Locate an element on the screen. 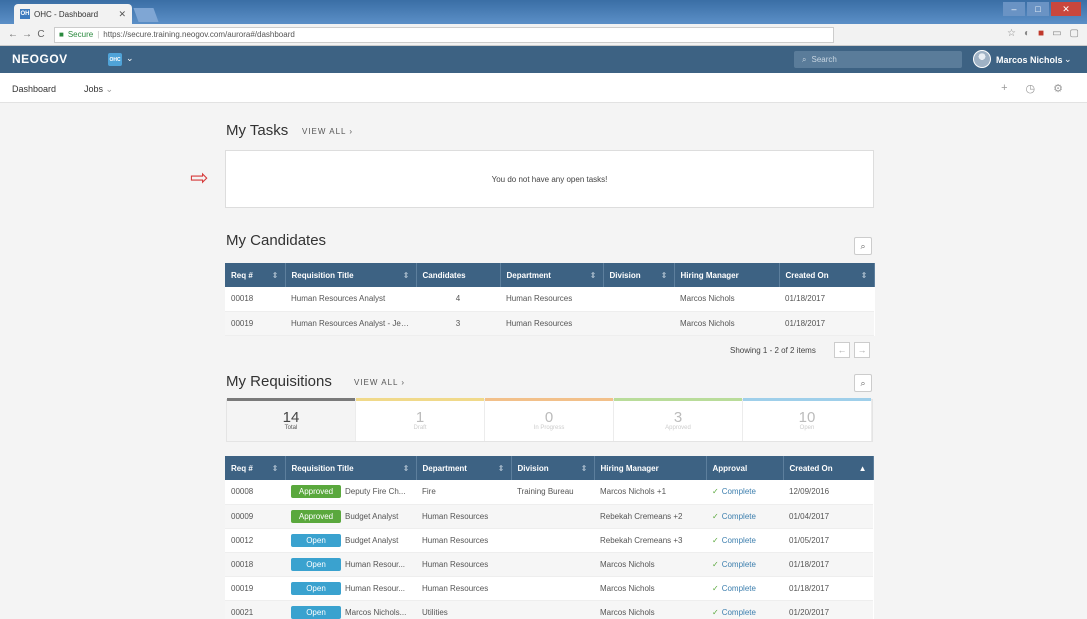 This screenshot has height=619, width=1087. stat-tile: 10 Open is located at coordinates (807, 419).